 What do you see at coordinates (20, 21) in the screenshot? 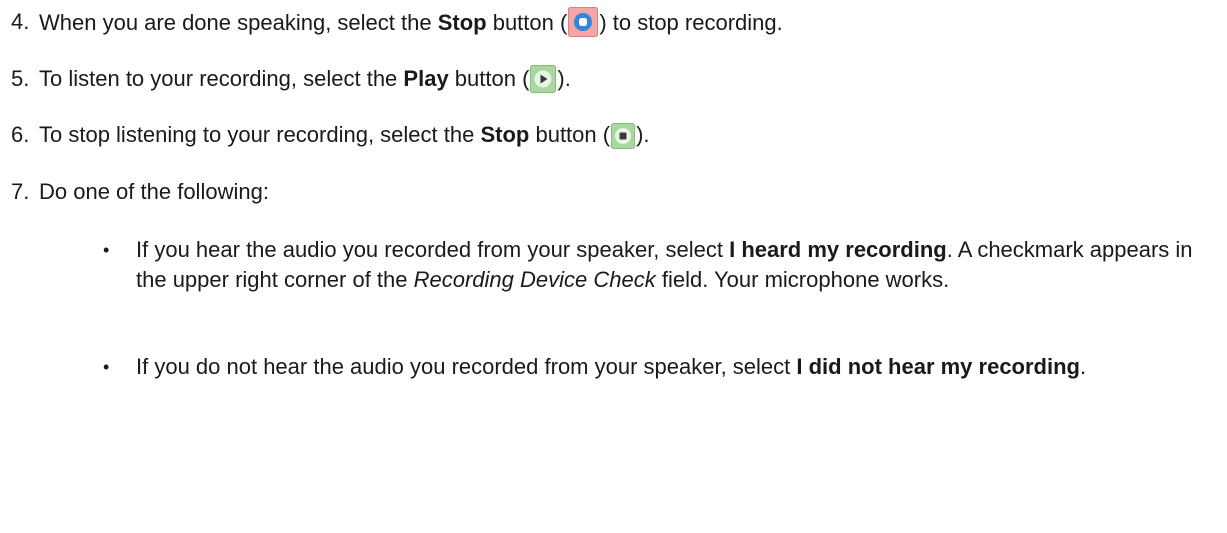
I see `step-number: 4.` at bounding box center [20, 21].